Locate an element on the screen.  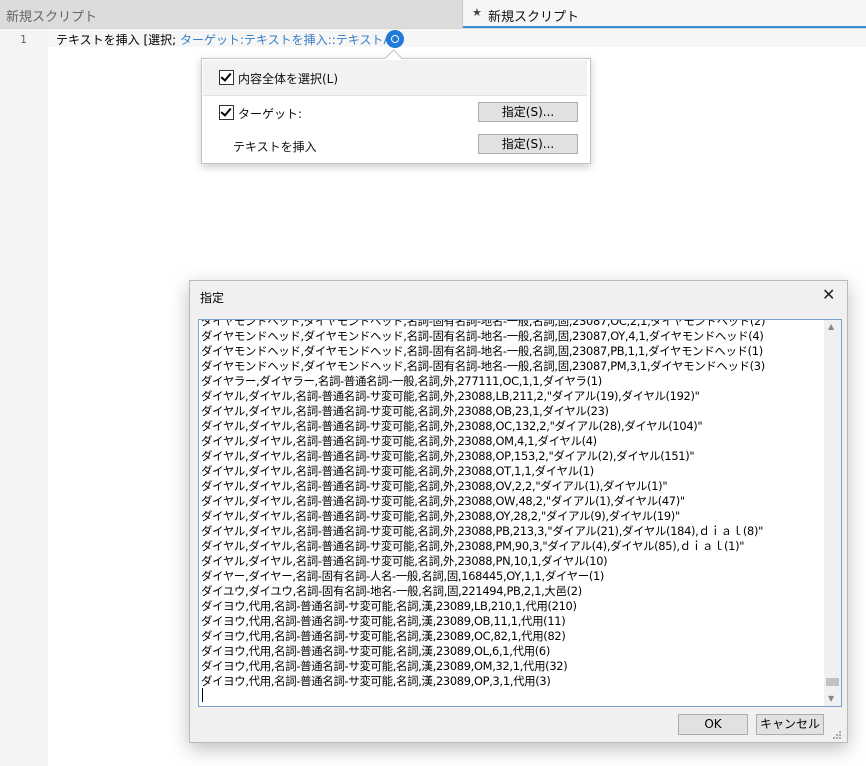
tab-bar: 新規スクリプト ★ 新規スクリプト is located at coordinates (433, 14).